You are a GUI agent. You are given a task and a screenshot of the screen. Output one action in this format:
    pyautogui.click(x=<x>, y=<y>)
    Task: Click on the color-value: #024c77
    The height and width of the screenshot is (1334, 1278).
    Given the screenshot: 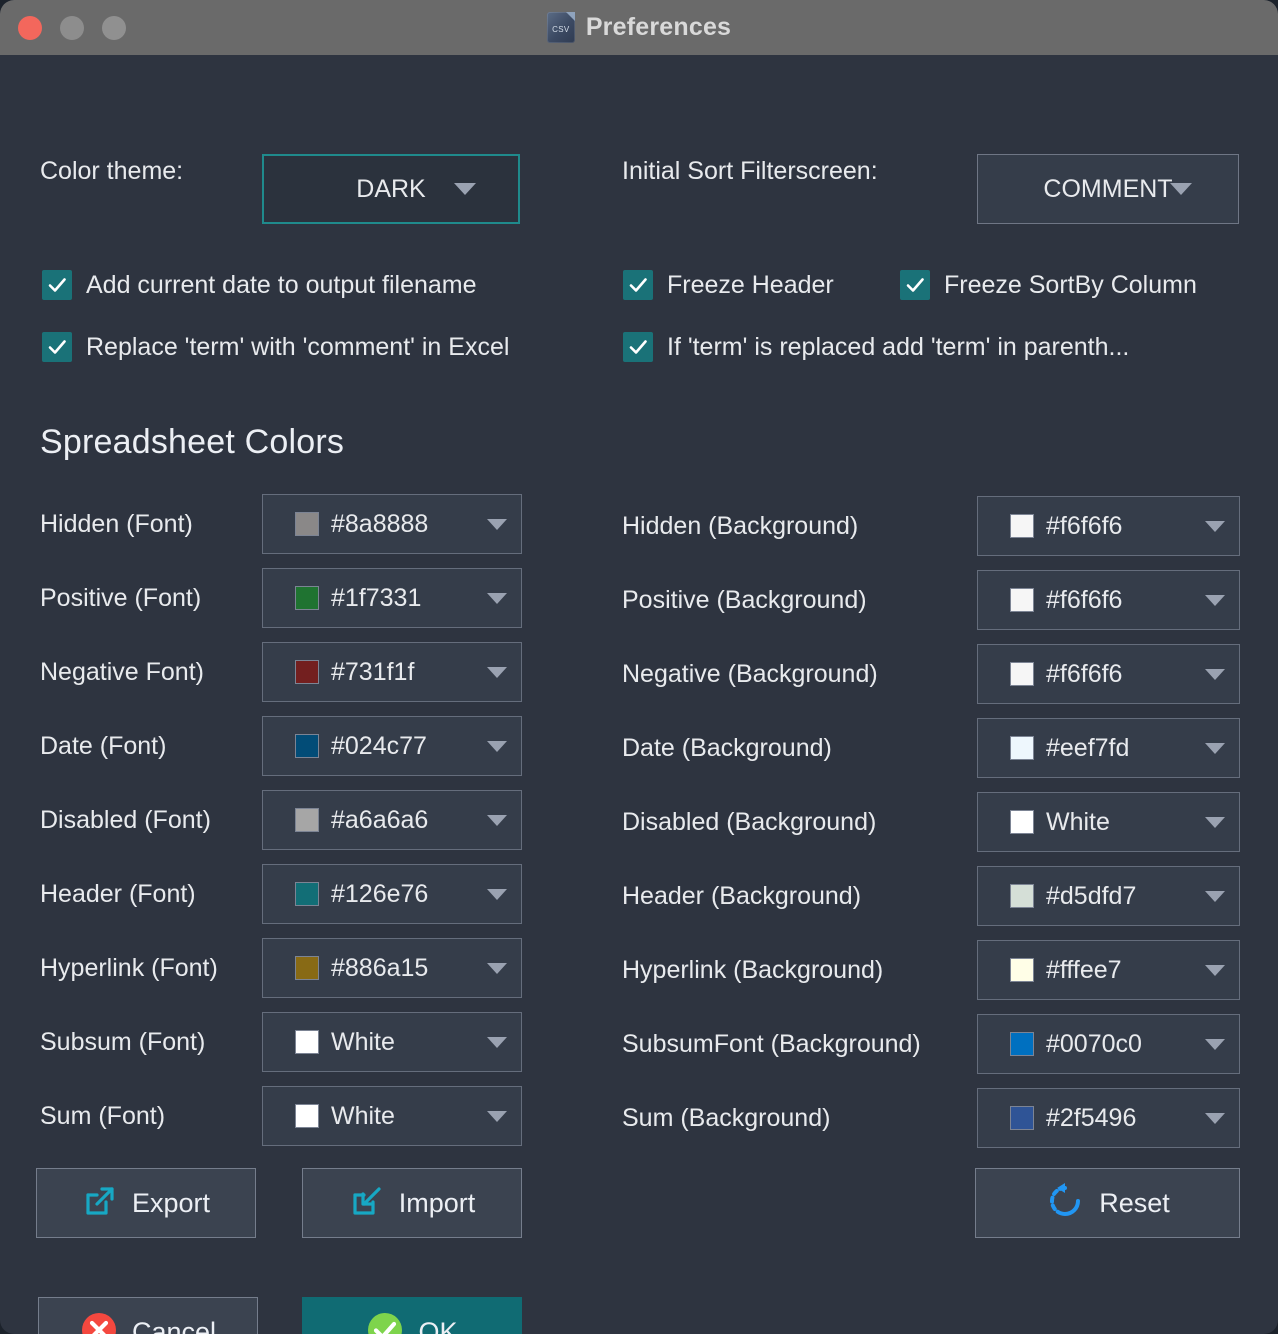 What is the action you would take?
    pyautogui.click(x=379, y=745)
    